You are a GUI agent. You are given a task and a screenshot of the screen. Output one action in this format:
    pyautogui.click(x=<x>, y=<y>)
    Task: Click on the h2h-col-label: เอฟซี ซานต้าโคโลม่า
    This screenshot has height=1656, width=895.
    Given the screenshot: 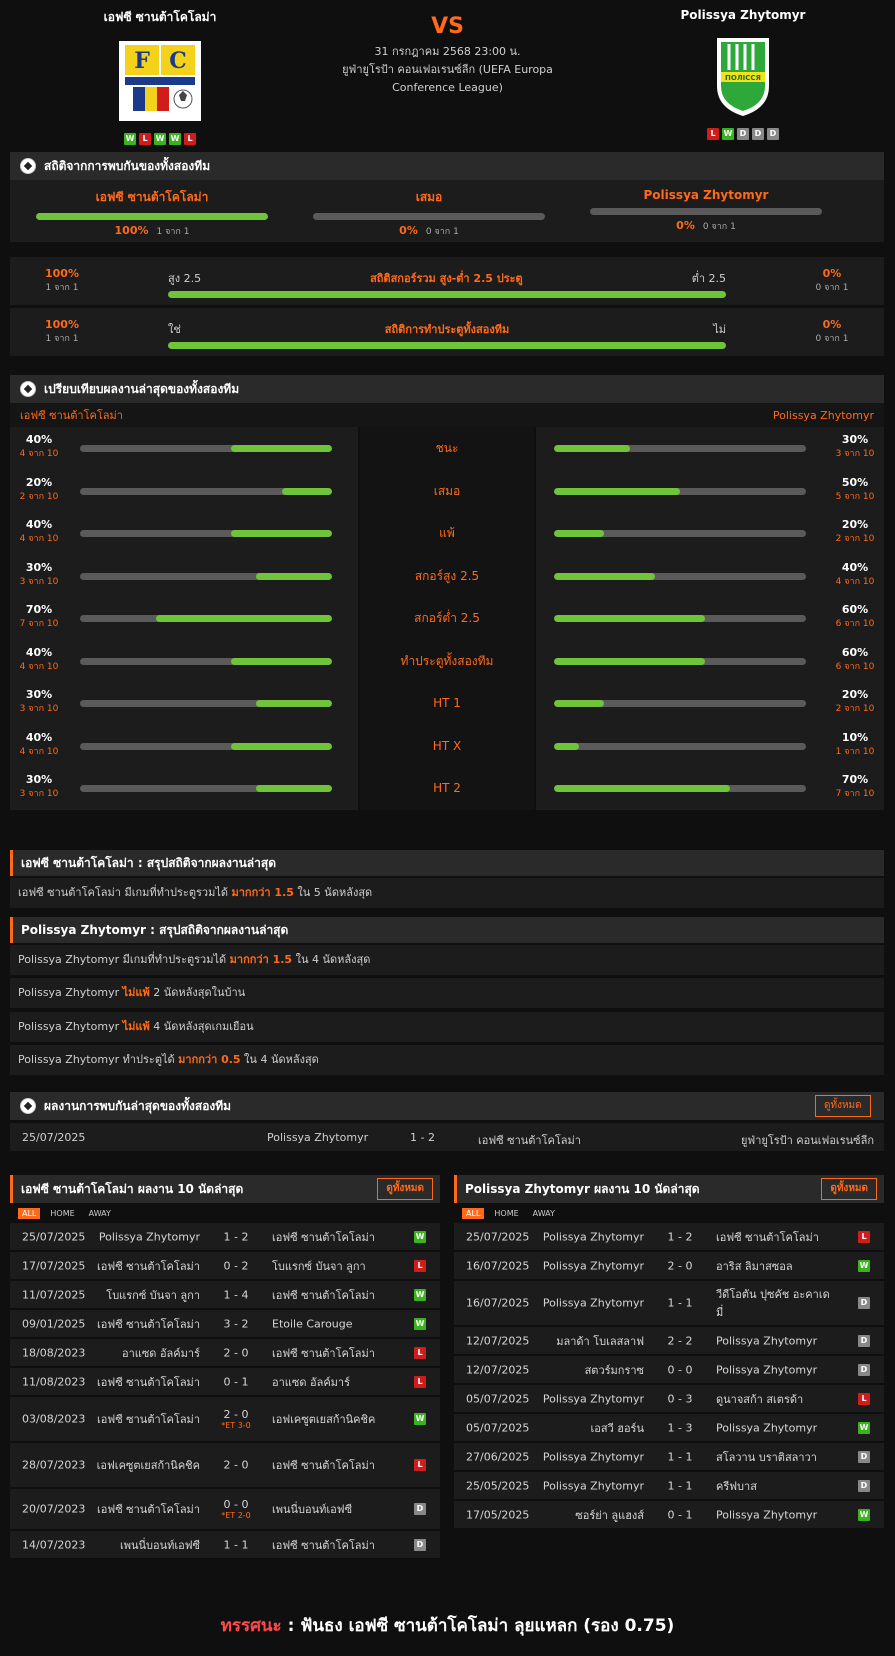 What is the action you would take?
    pyautogui.click(x=152, y=197)
    